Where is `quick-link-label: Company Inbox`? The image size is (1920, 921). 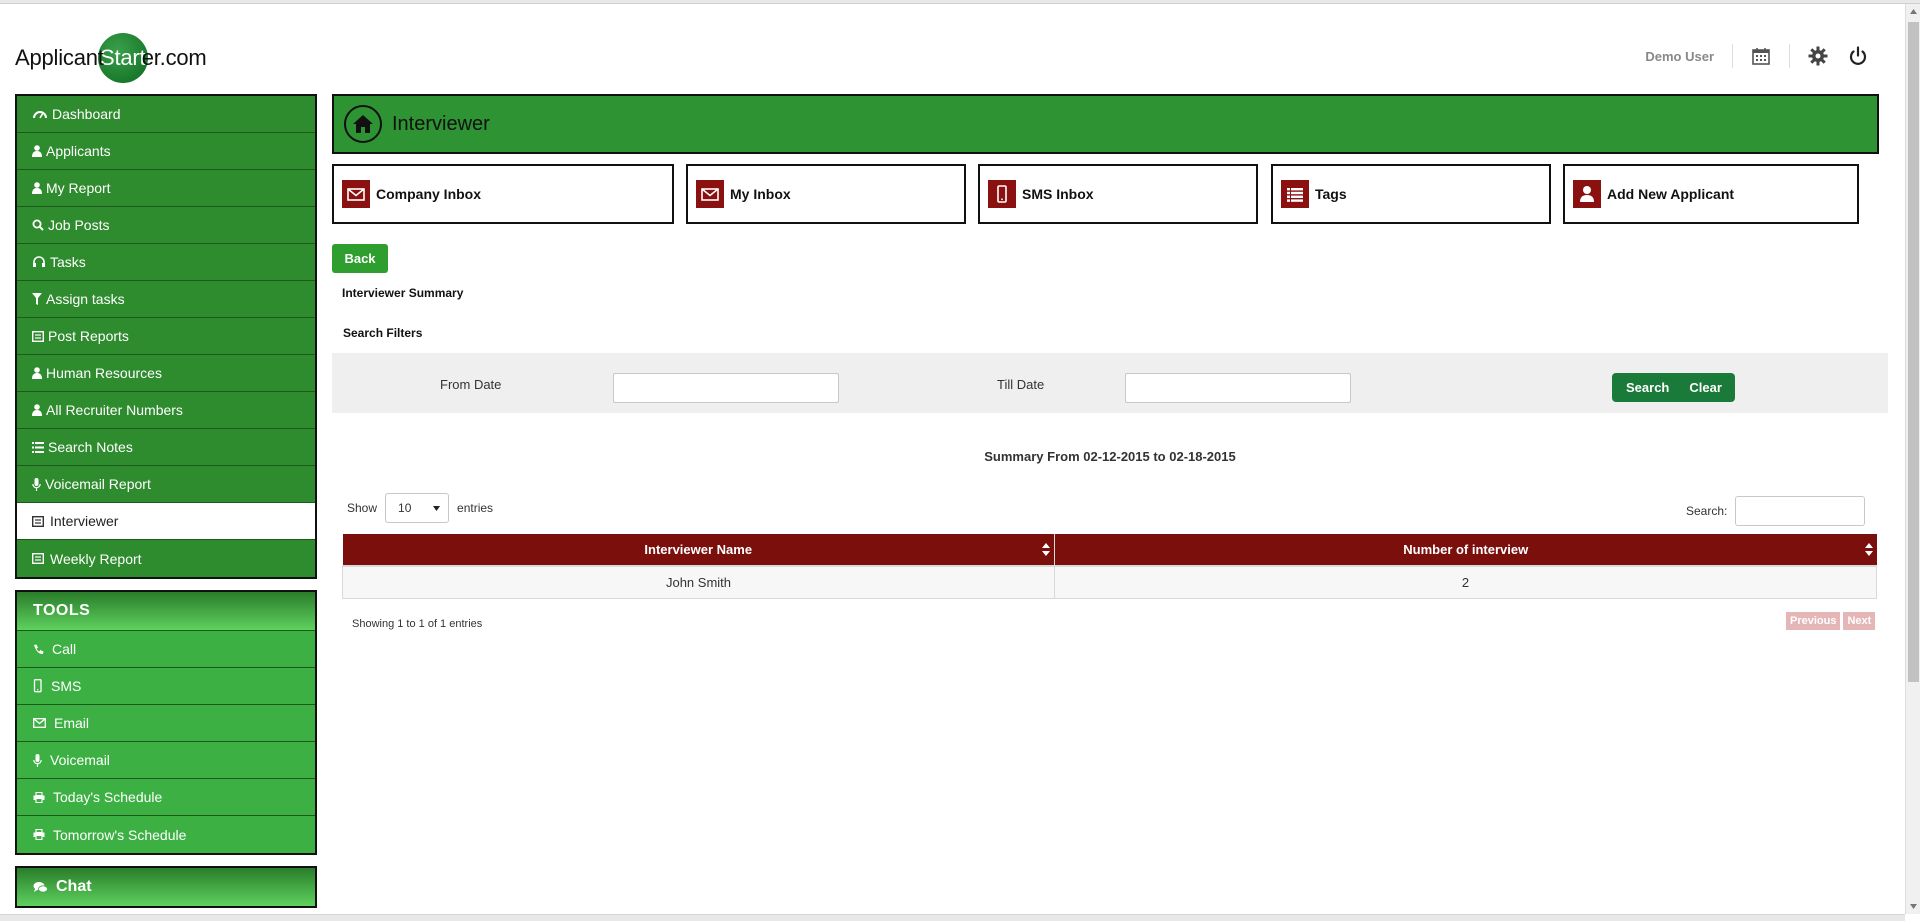 quick-link-label: Company Inbox is located at coordinates (429, 194).